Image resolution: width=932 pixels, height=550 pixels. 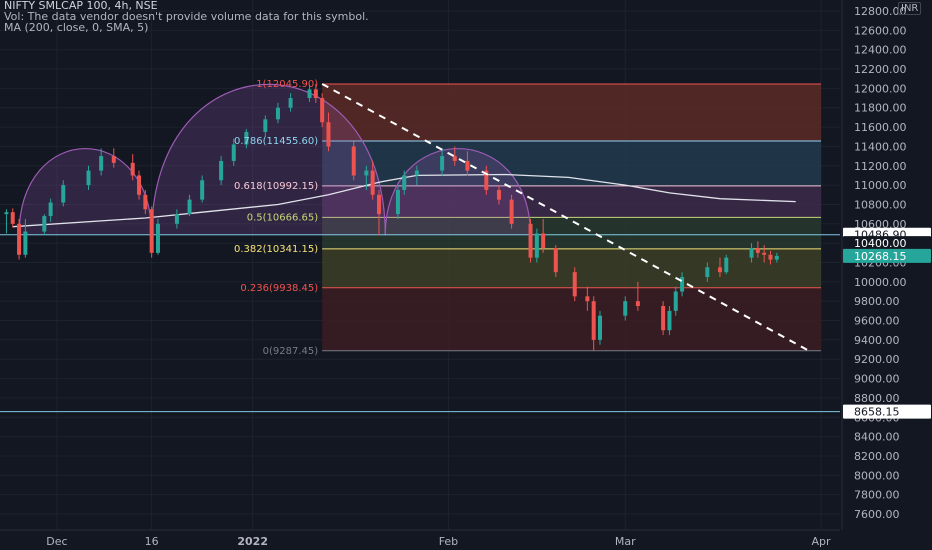 What do you see at coordinates (880, 88) in the screenshot?
I see `price-tick-label: 12000.00` at bounding box center [880, 88].